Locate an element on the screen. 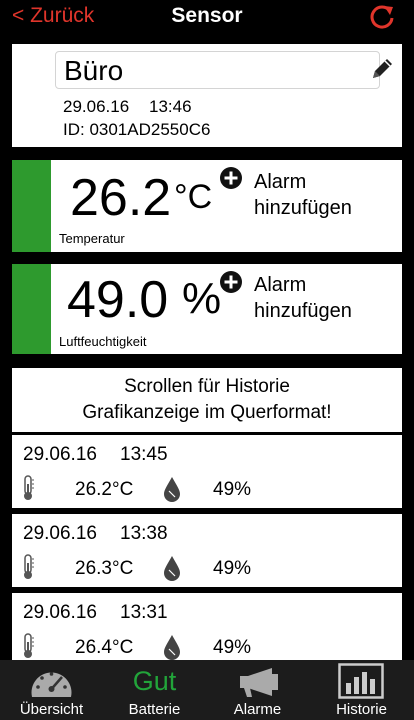  temperature-value: 26.2 is located at coordinates (121, 198).